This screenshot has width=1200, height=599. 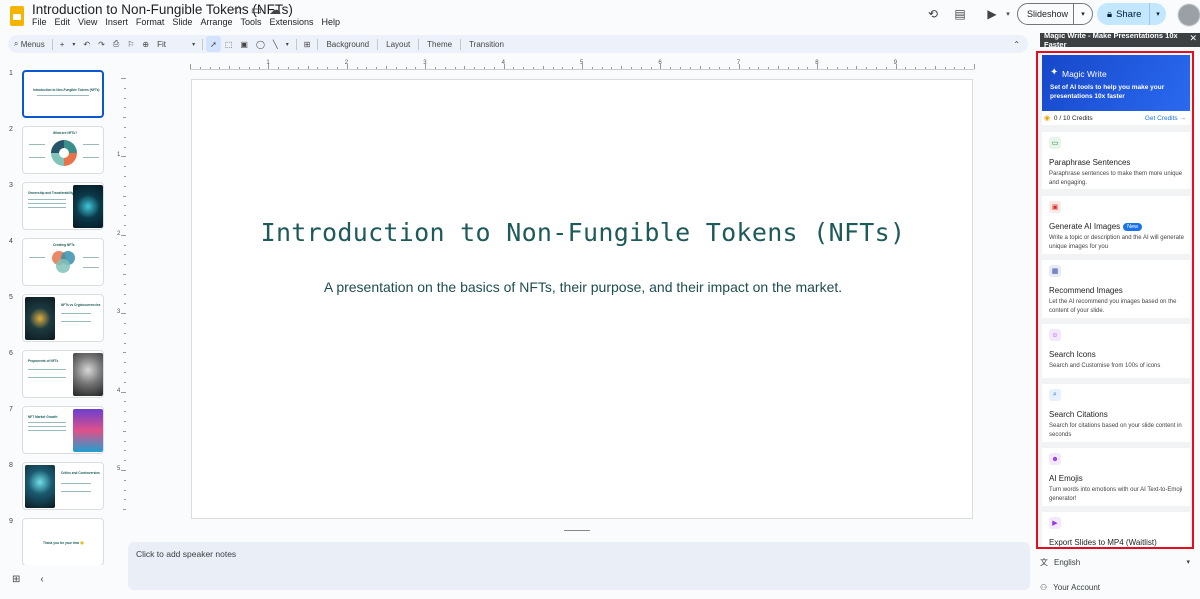 I want to click on slideshow-dropdown-icon: ▾, so click(x=1083, y=14).